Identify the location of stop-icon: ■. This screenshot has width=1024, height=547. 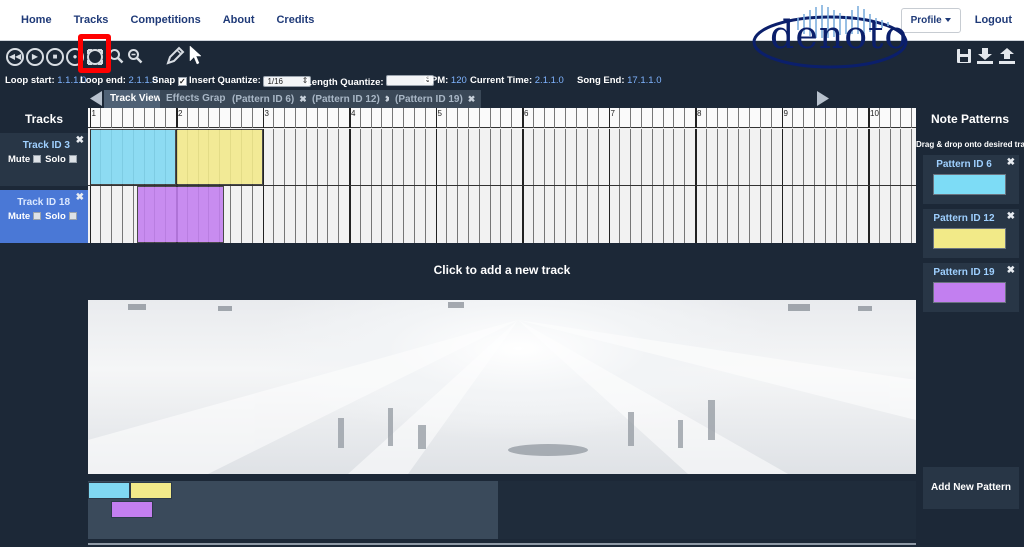
(55, 57).